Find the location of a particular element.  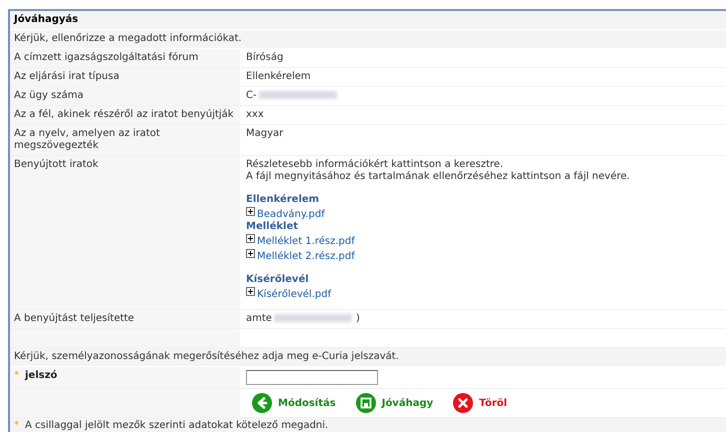

footnote-text: A csillaggal jelölt mezők szerinti adatokat kötelező megadni. is located at coordinates (176, 426).